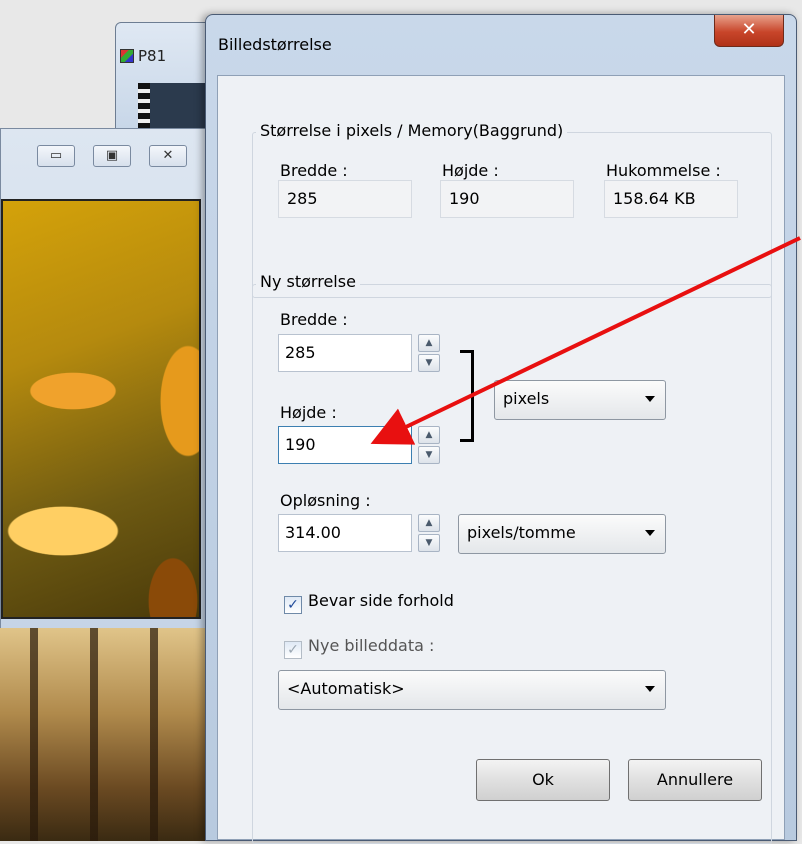 The height and width of the screenshot is (844, 802). Describe the element at coordinates (112, 156) in the screenshot. I see `maximize-button: ▣` at that location.